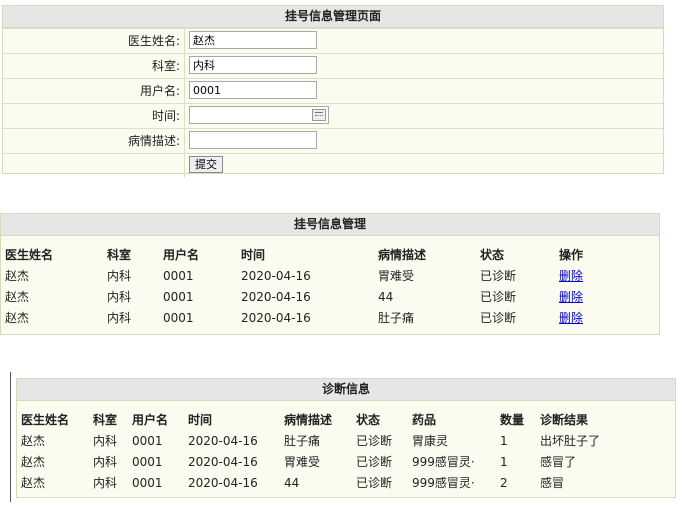 This screenshot has height=505, width=683. Describe the element at coordinates (94, 91) in the screenshot. I see `username-label: 用户名:` at that location.